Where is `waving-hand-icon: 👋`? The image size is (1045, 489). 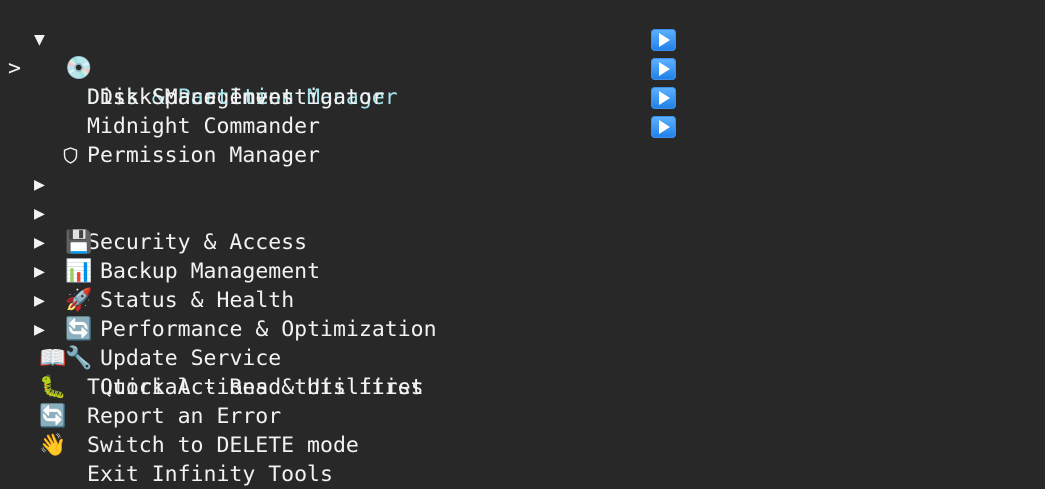 waving-hand-icon: 👋 is located at coordinates (53, 445).